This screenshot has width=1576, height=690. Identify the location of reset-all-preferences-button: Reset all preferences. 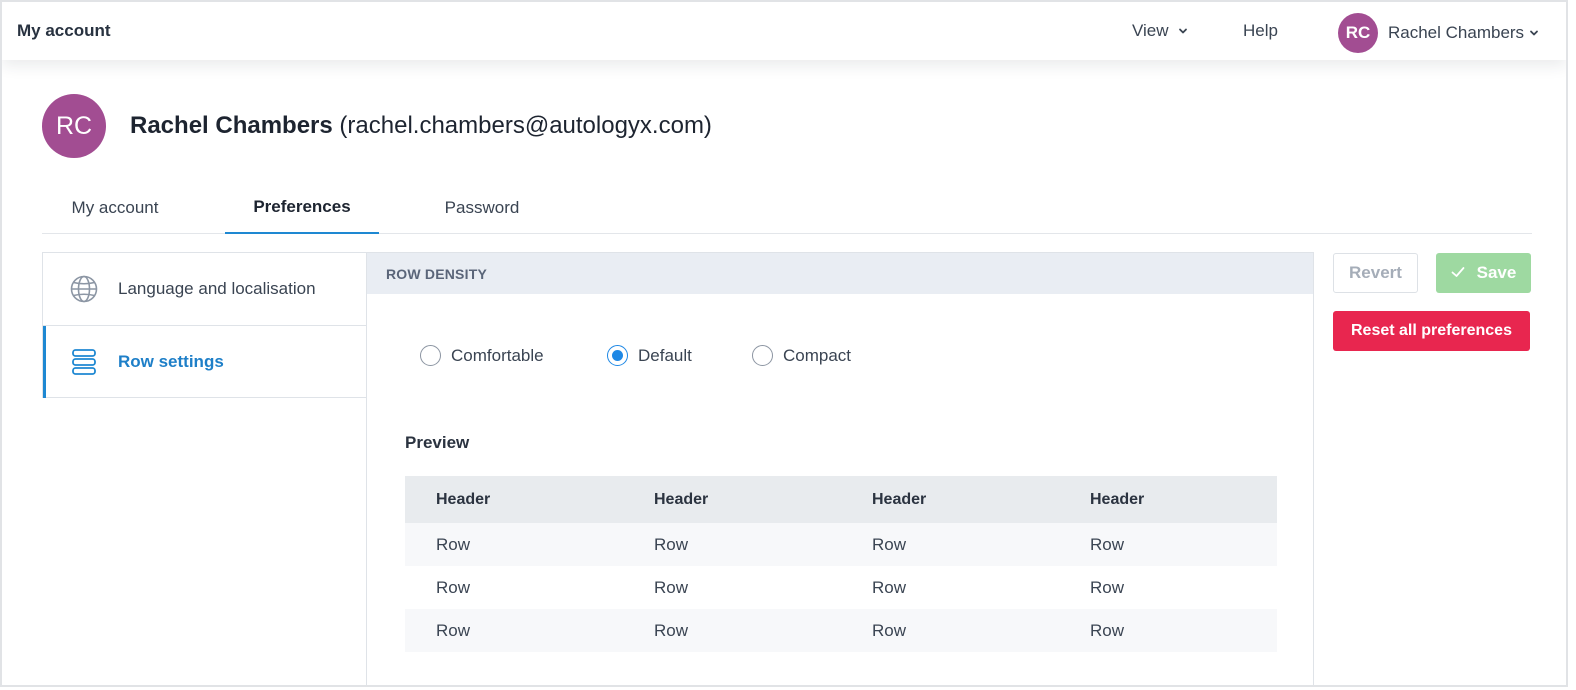
(1431, 331).